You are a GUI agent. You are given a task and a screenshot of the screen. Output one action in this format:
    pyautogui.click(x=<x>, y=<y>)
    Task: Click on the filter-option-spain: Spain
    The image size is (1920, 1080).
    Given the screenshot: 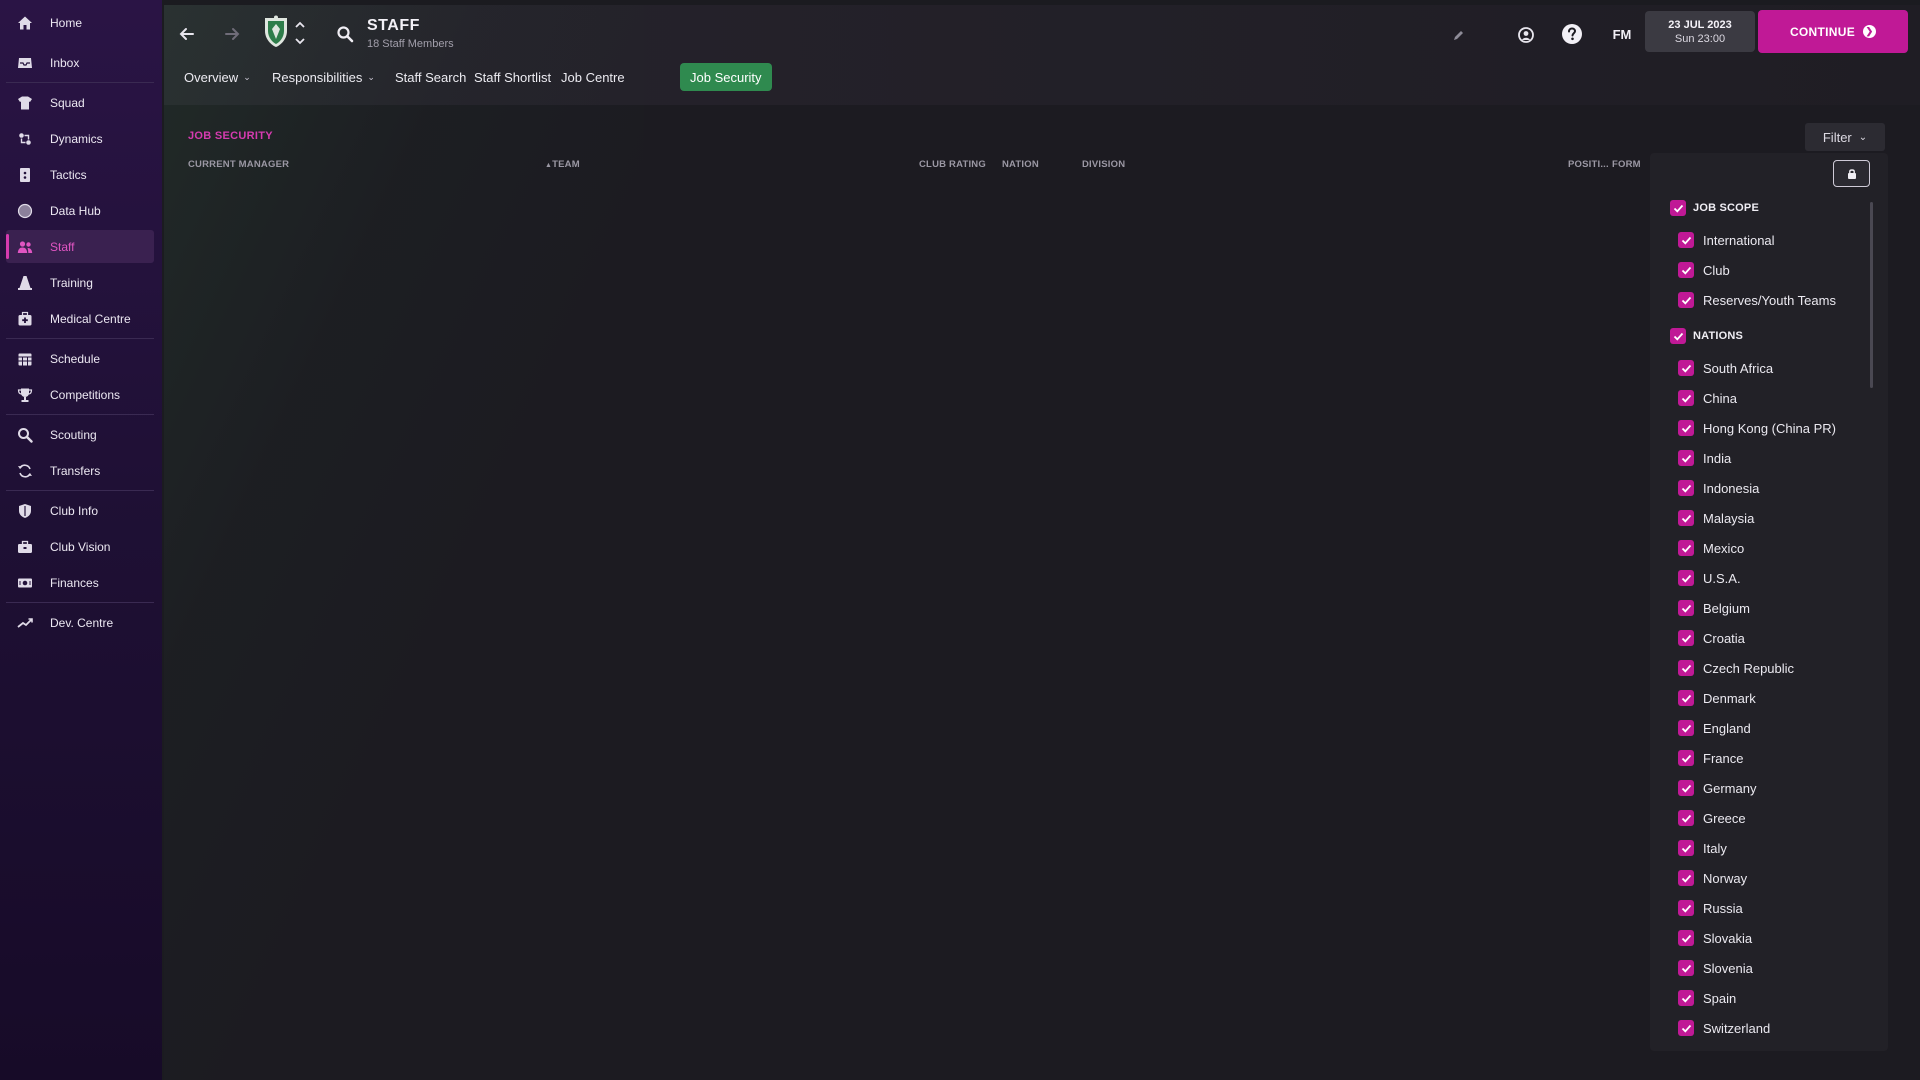 What is the action you would take?
    pyautogui.click(x=1707, y=998)
    